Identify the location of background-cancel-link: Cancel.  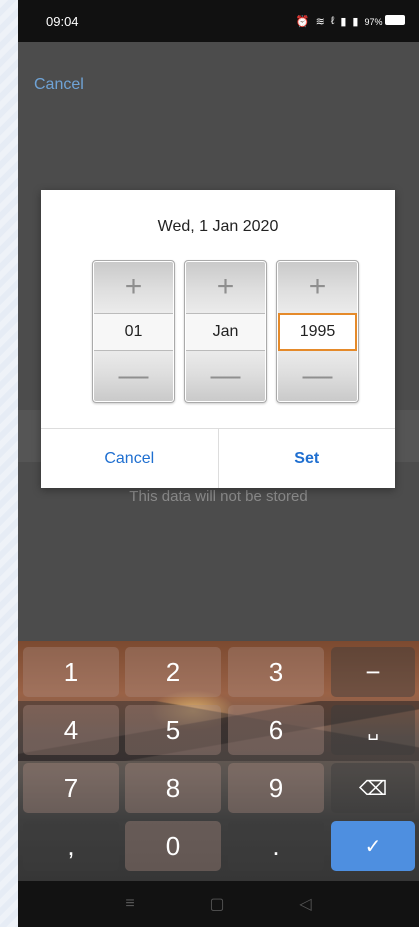
(59, 85).